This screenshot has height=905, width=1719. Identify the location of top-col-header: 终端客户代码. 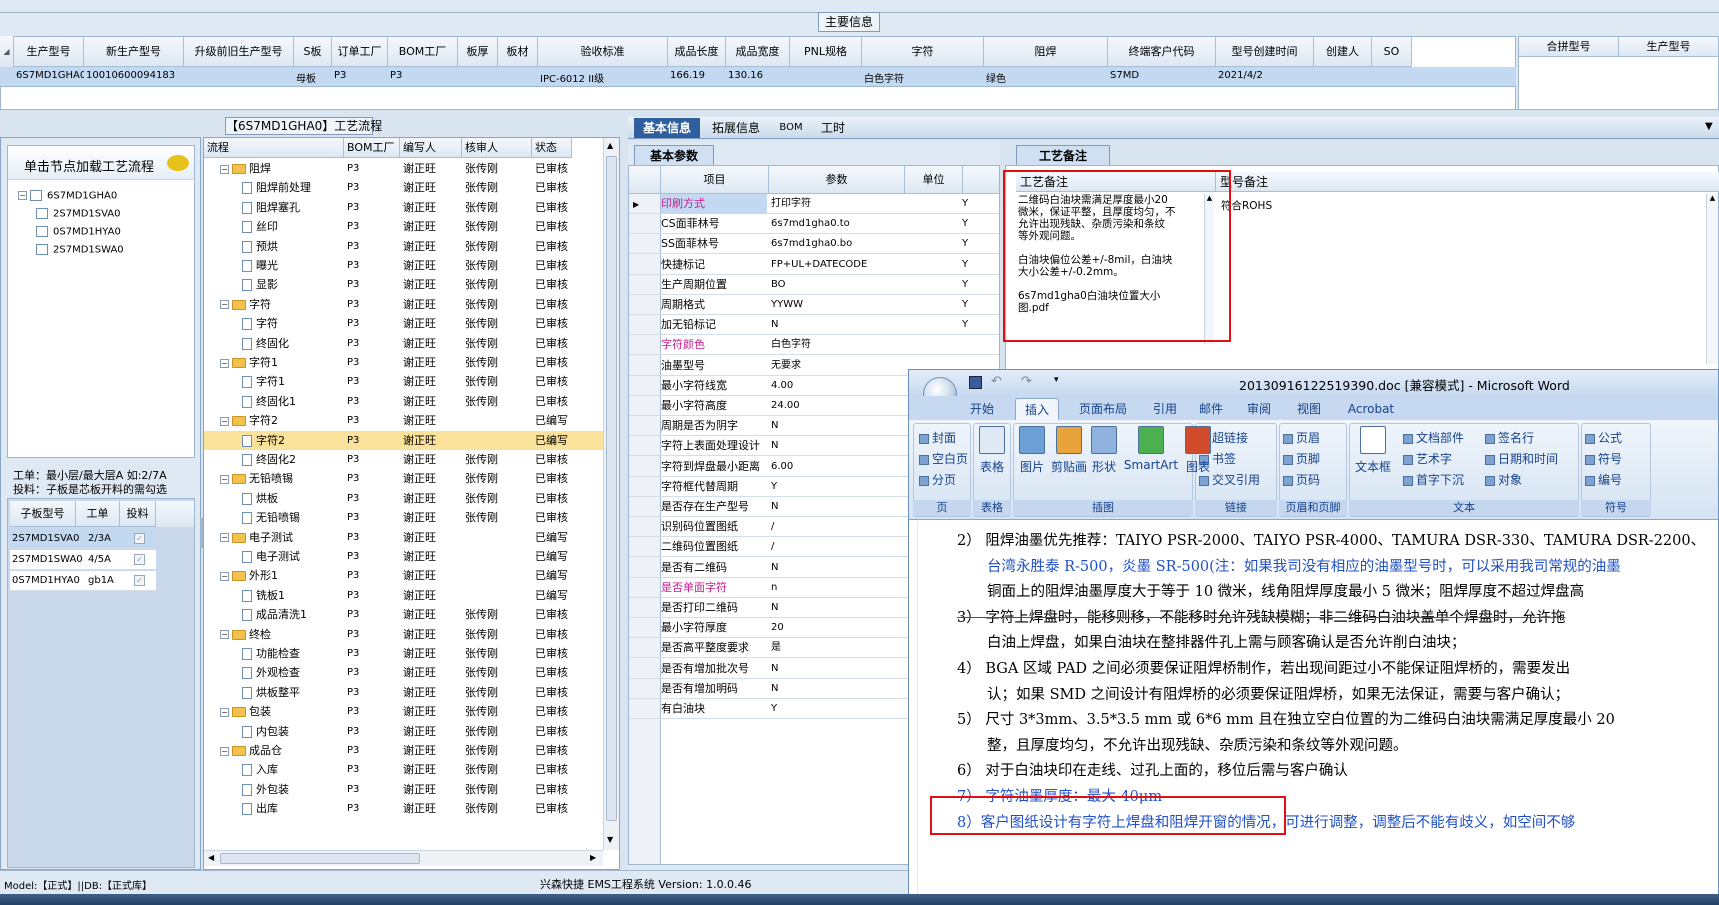
(1162, 52).